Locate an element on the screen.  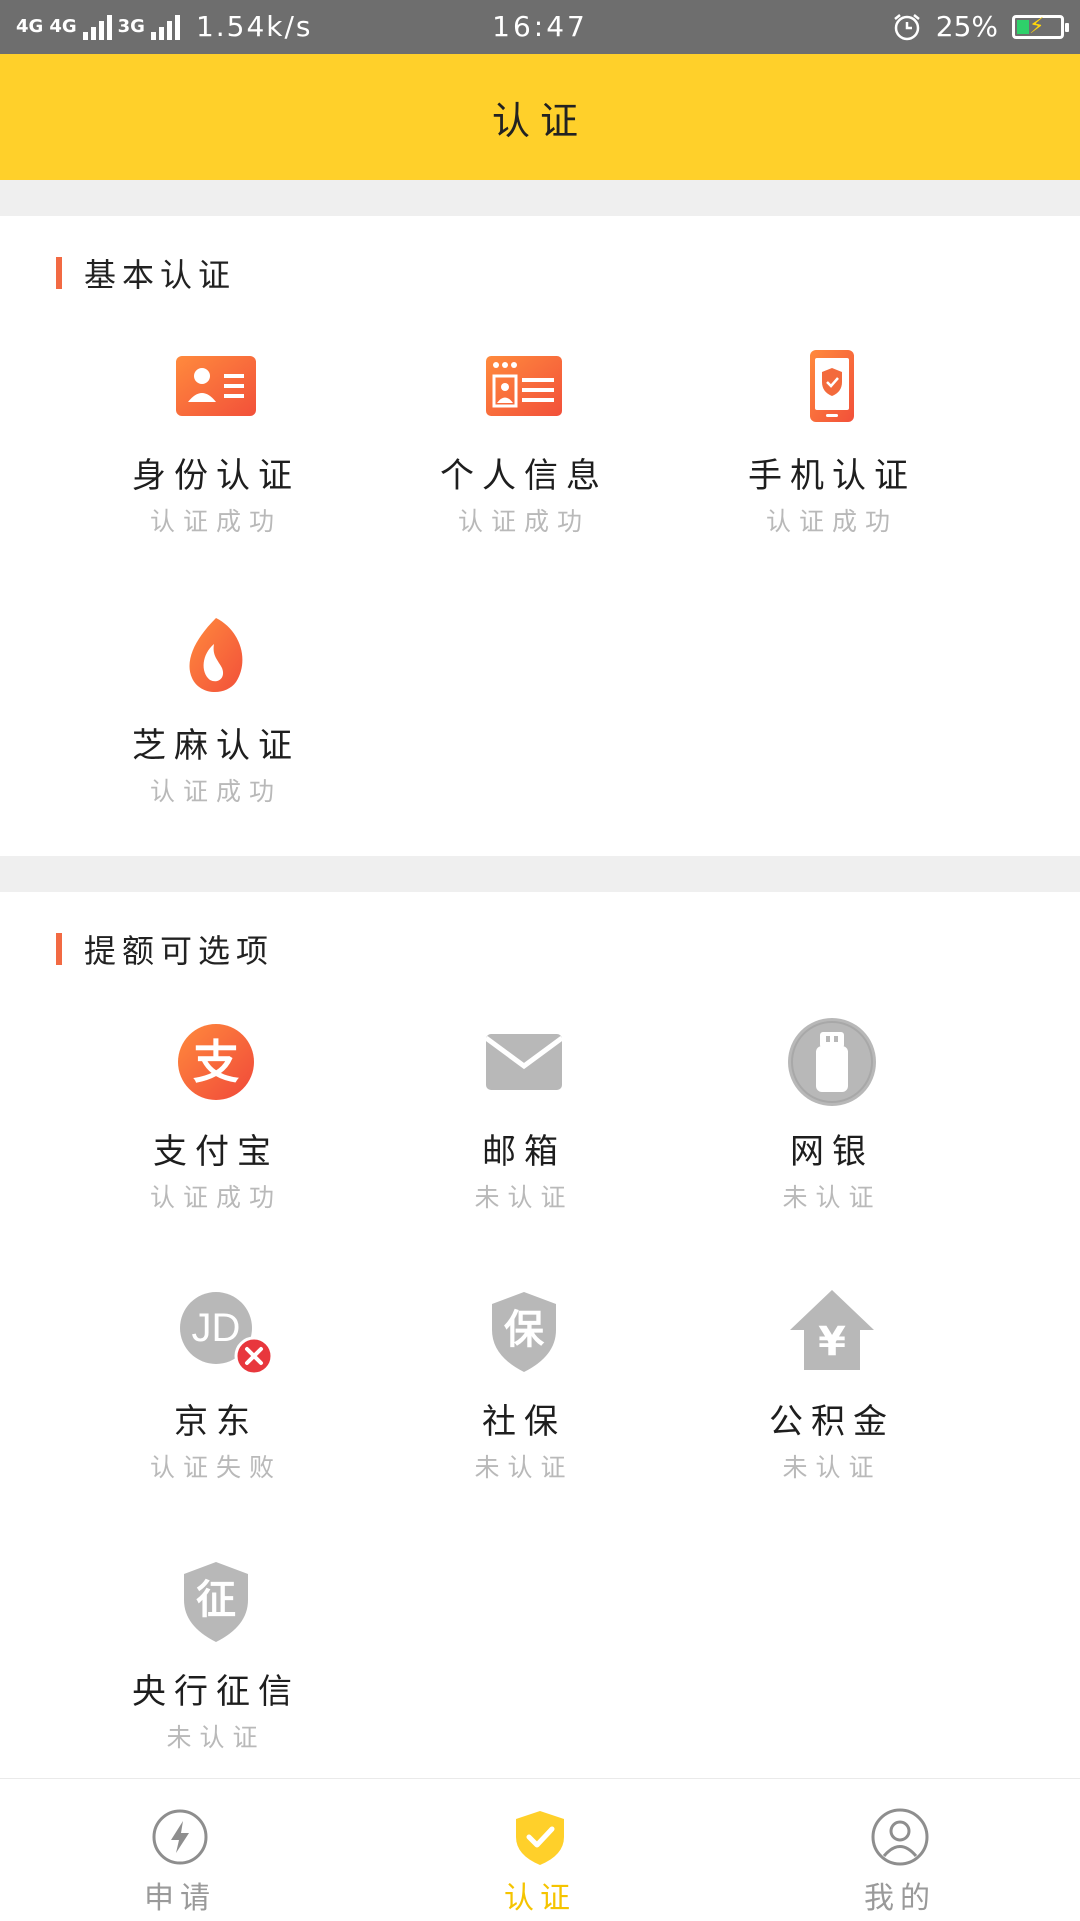
tile-jd: JD 京东 认证失败 is located at coordinates (216, 1385).